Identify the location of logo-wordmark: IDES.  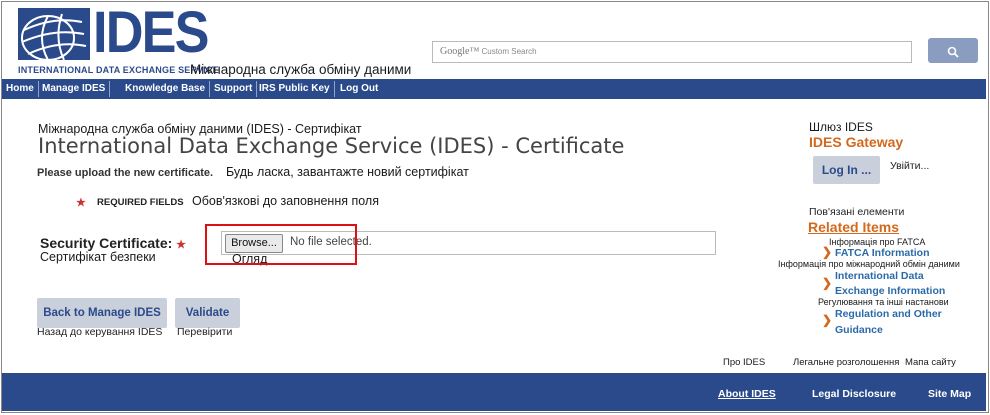
(151, 32).